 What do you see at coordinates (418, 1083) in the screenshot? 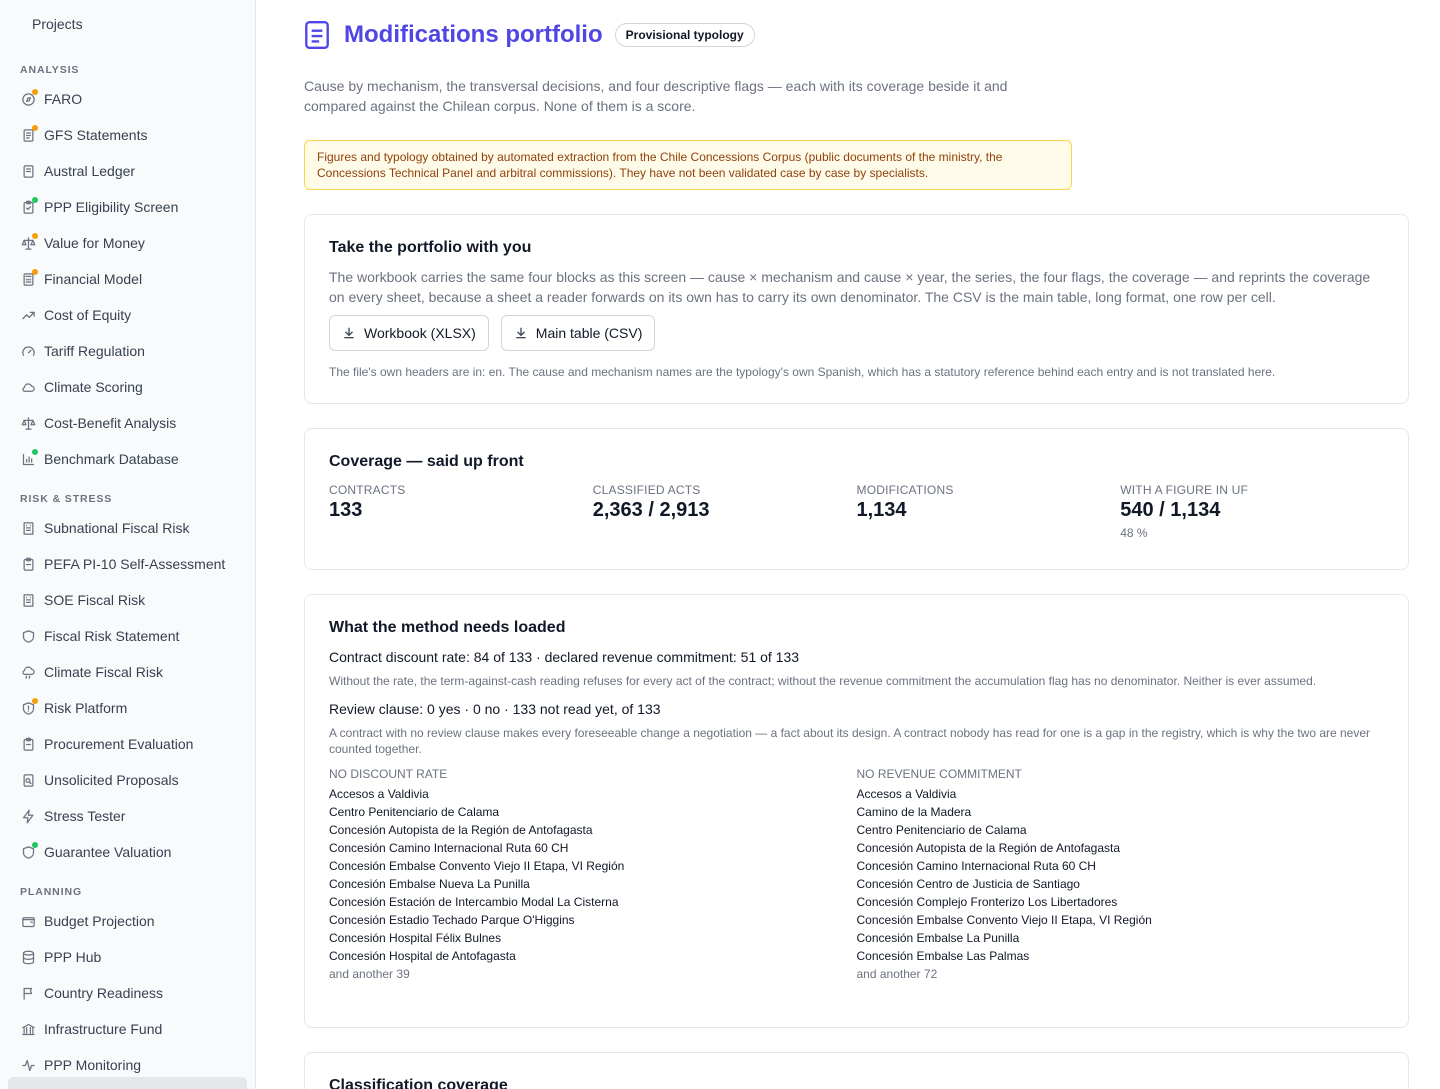
I see `classification-title: Classification coverage` at bounding box center [418, 1083].